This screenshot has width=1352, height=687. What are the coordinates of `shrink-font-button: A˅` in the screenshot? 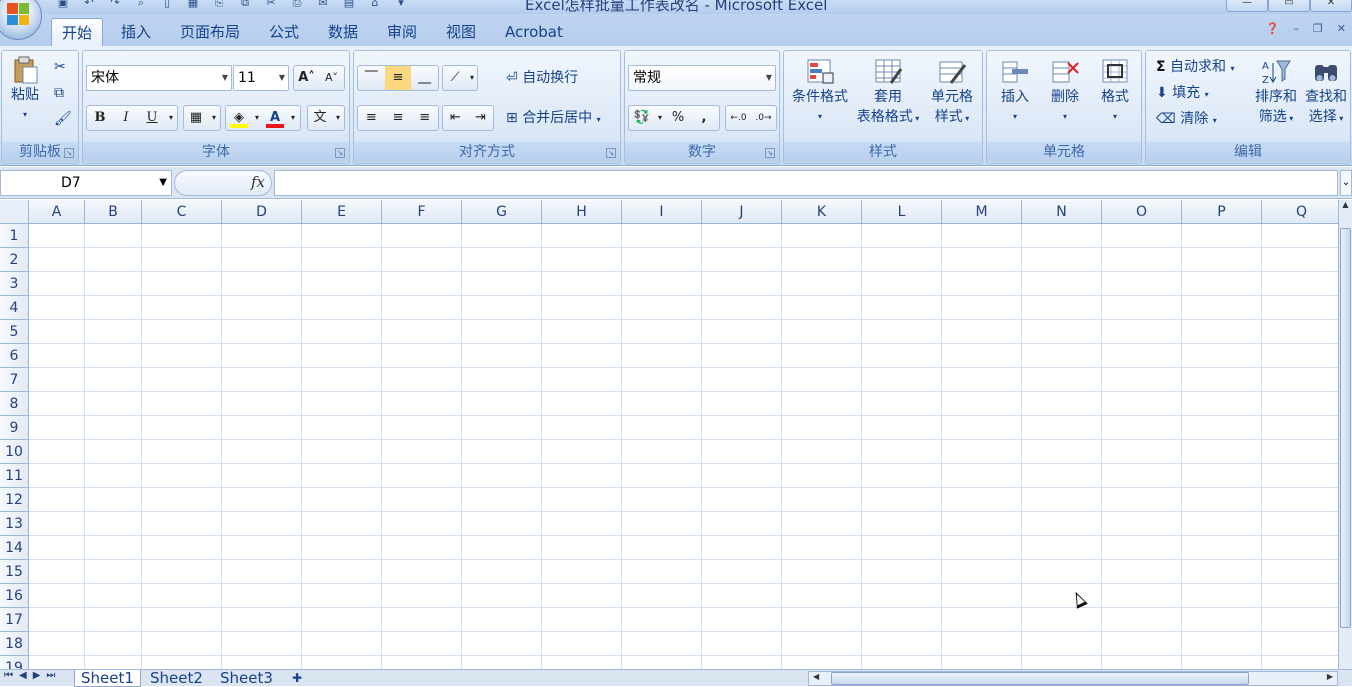 It's located at (331, 78).